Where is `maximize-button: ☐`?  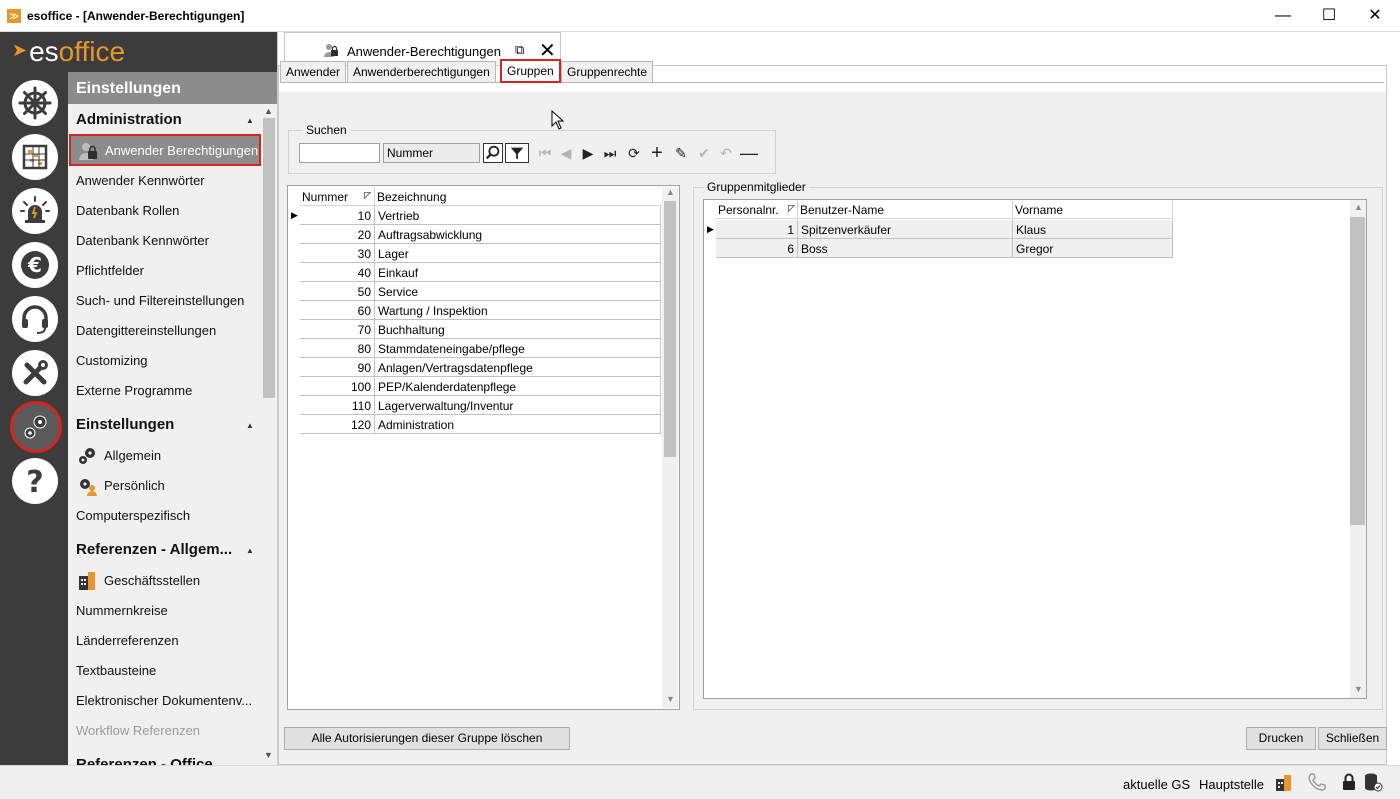
maximize-button: ☐ is located at coordinates (1329, 16).